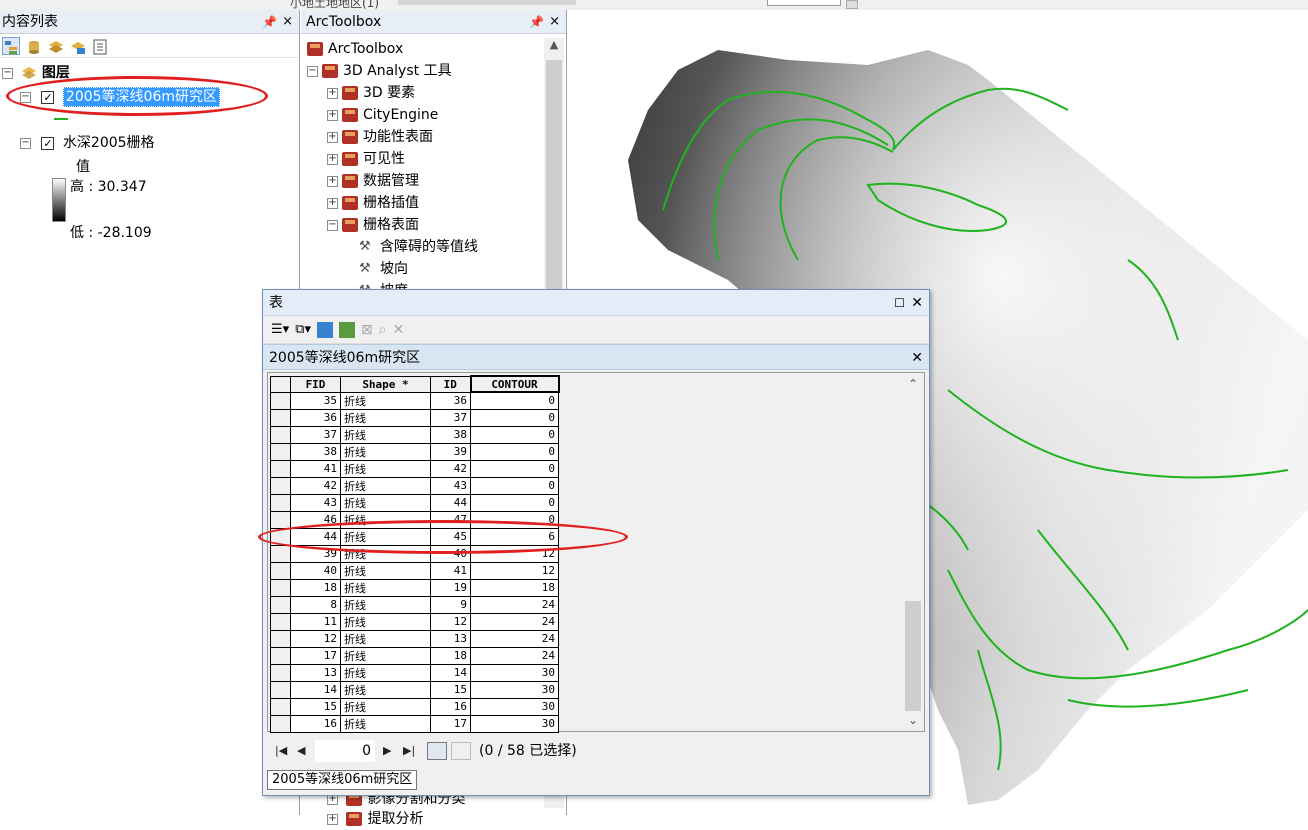  I want to click on table-cell: 39, so click(450, 451).